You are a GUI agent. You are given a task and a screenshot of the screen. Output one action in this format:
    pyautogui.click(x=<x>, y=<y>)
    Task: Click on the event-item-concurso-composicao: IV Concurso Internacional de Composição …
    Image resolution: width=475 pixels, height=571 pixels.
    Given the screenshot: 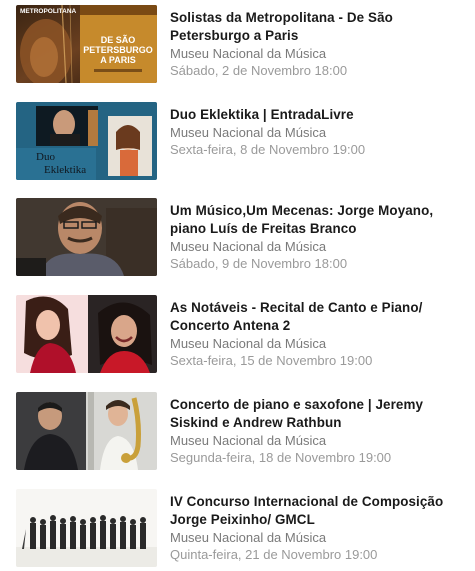 What is the action you would take?
    pyautogui.click(x=237, y=530)
    